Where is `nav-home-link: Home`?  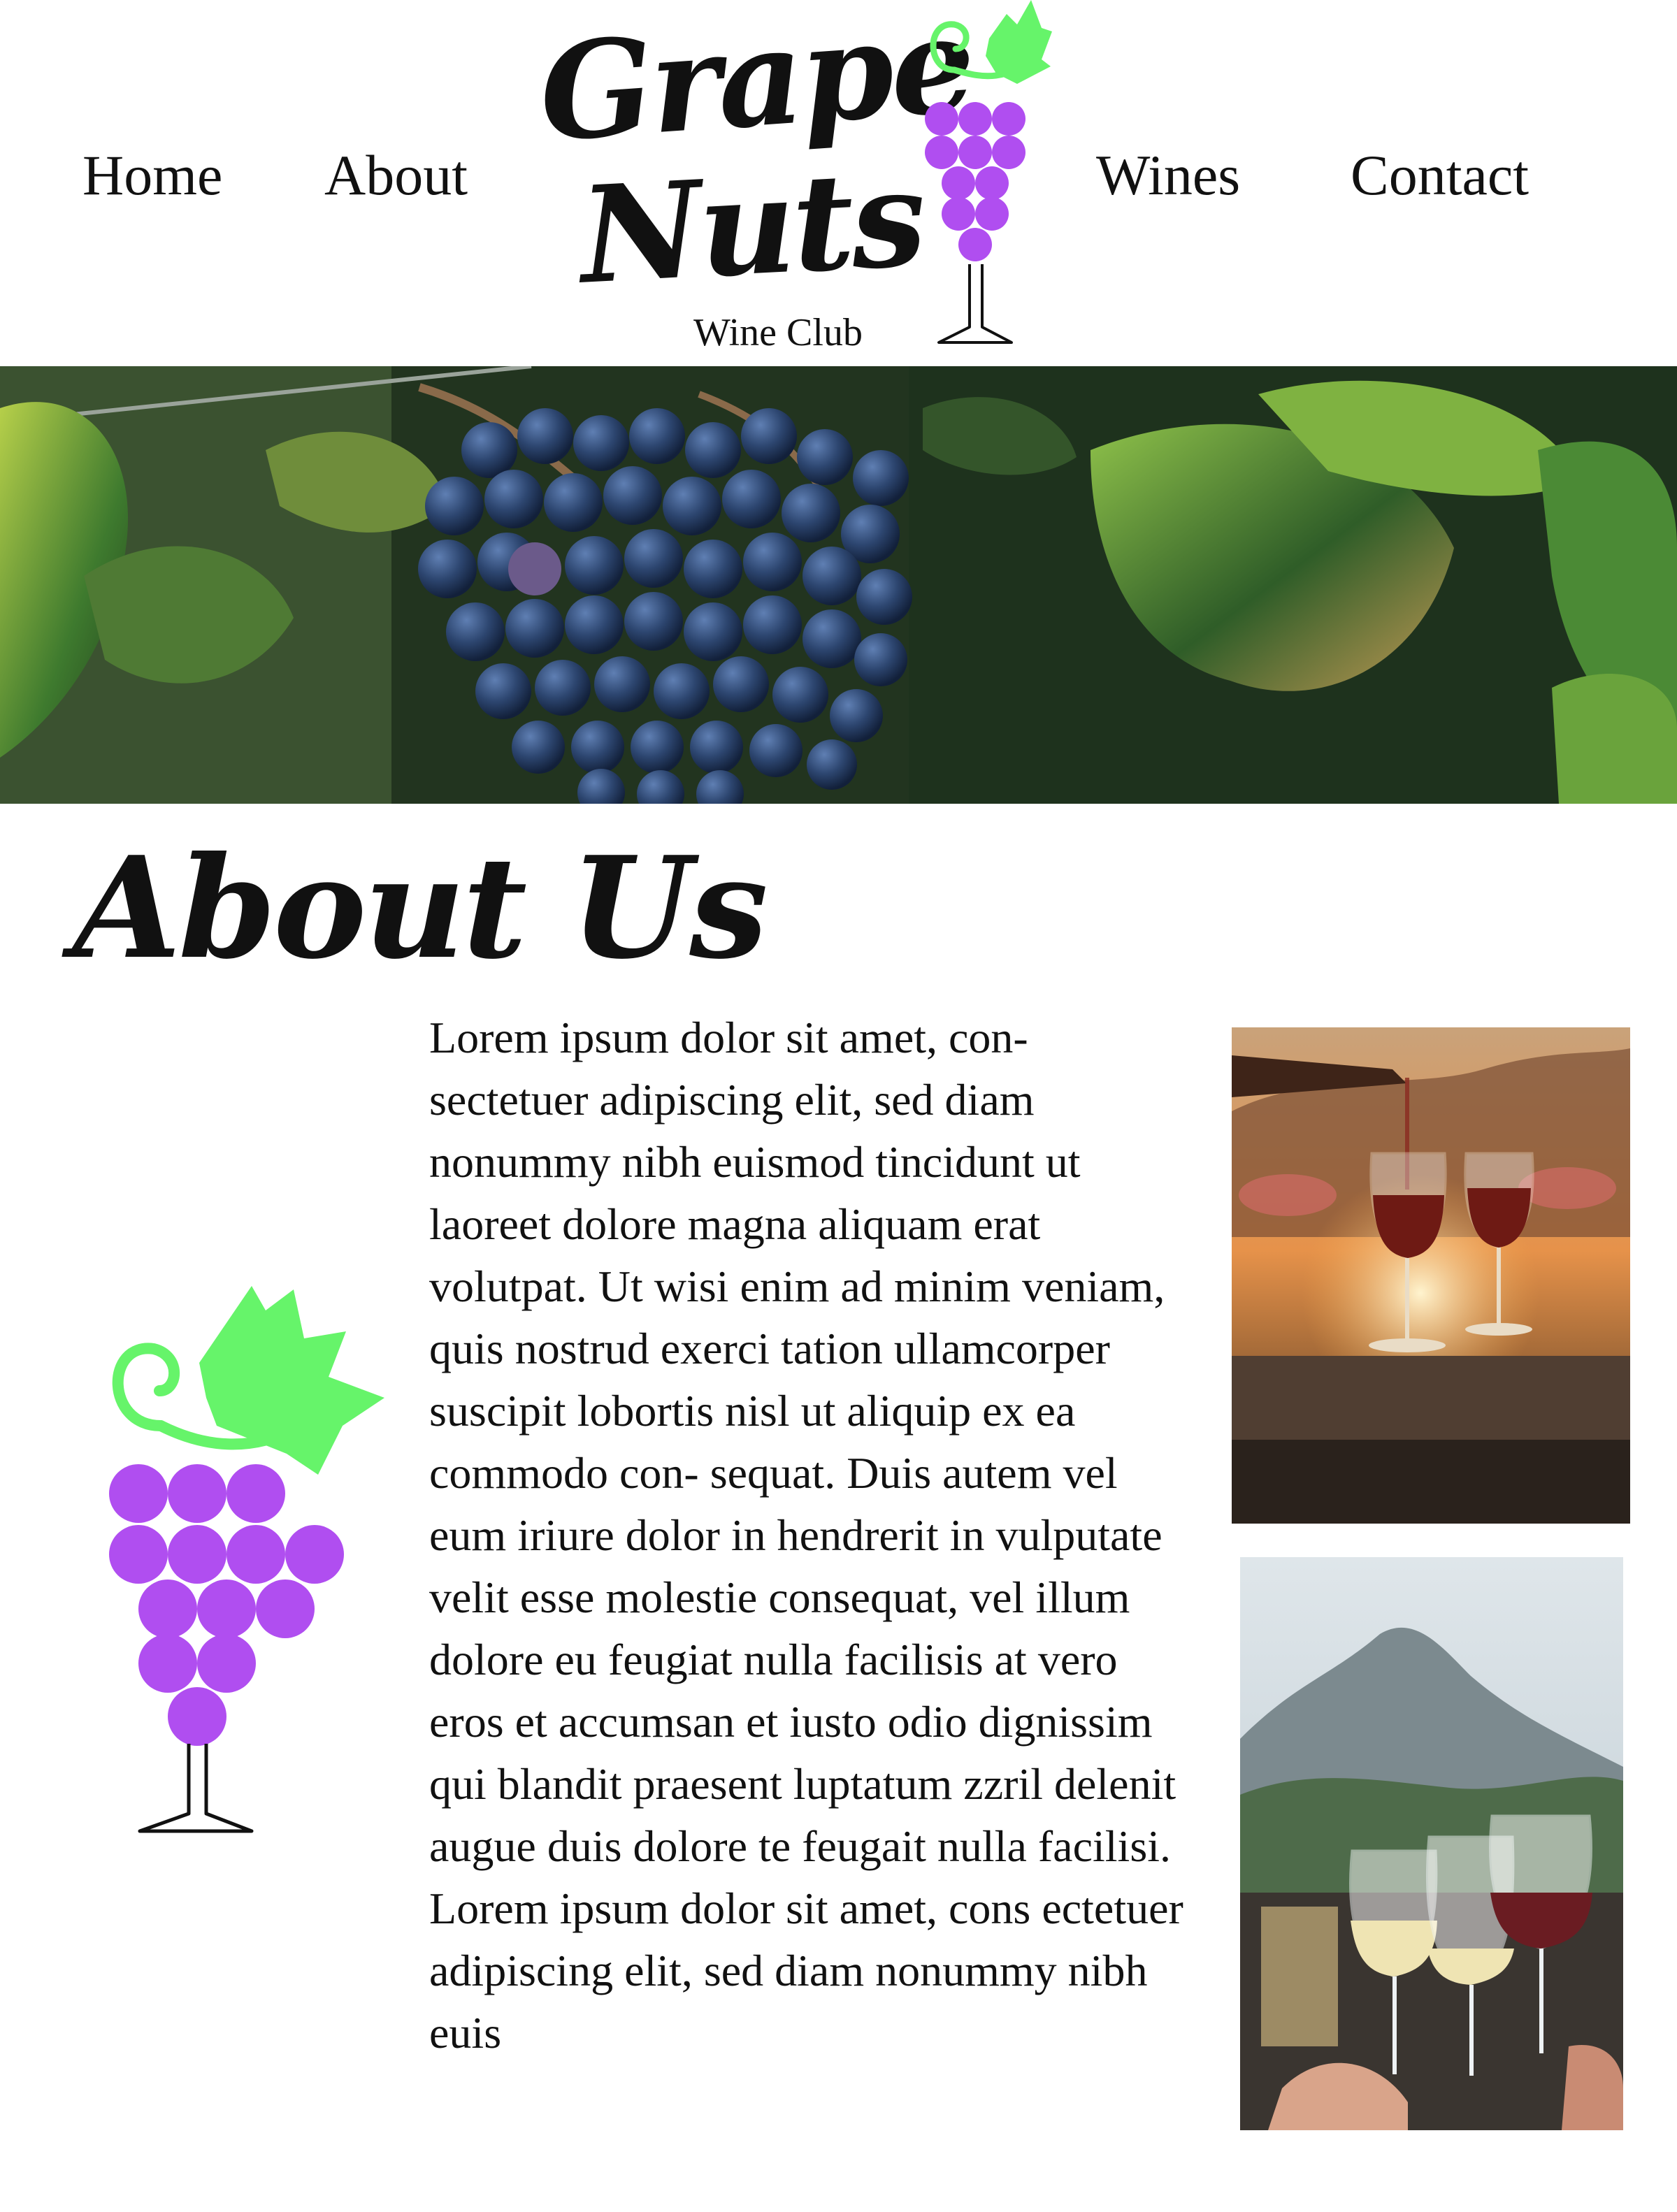
nav-home-link: Home is located at coordinates (152, 175).